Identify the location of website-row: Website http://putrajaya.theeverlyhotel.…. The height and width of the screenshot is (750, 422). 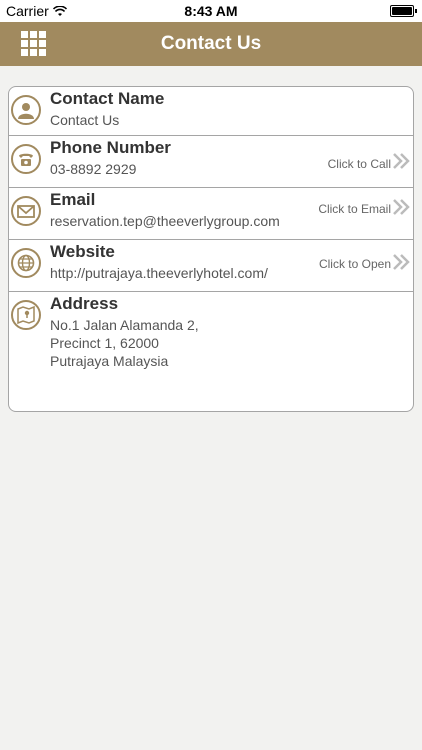
(211, 266).